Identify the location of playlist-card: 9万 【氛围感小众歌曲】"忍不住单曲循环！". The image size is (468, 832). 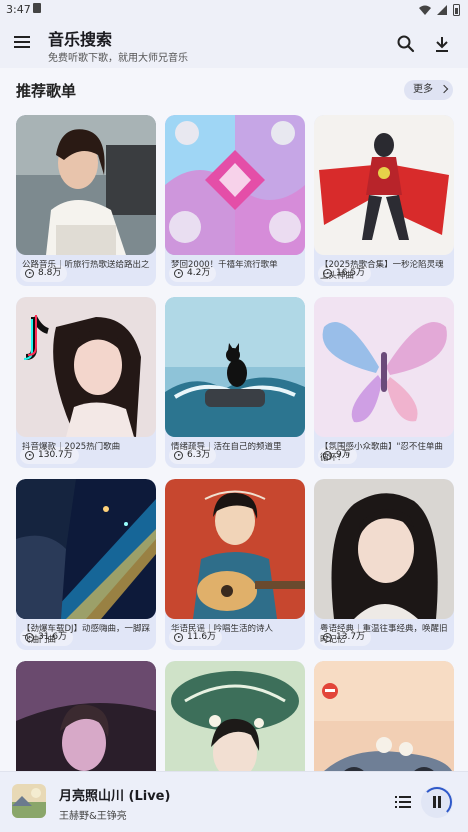
(384, 382).